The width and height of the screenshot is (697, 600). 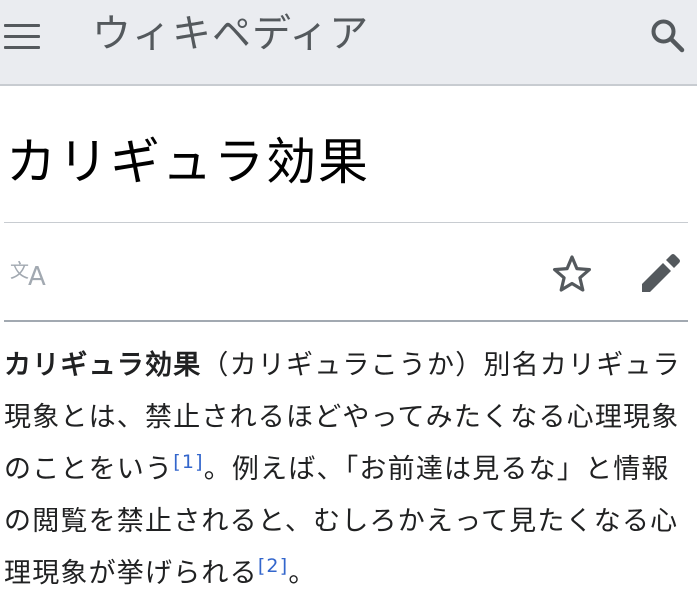 I want to click on search-button, so click(x=668, y=36).